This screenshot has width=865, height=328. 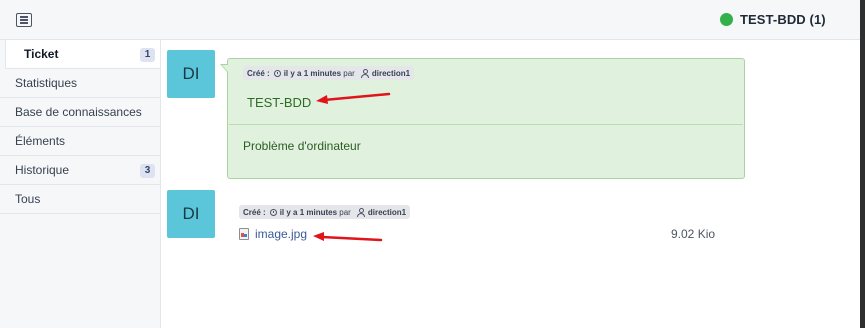 I want to click on sidebar-item-label: Ticket, so click(x=41, y=54).